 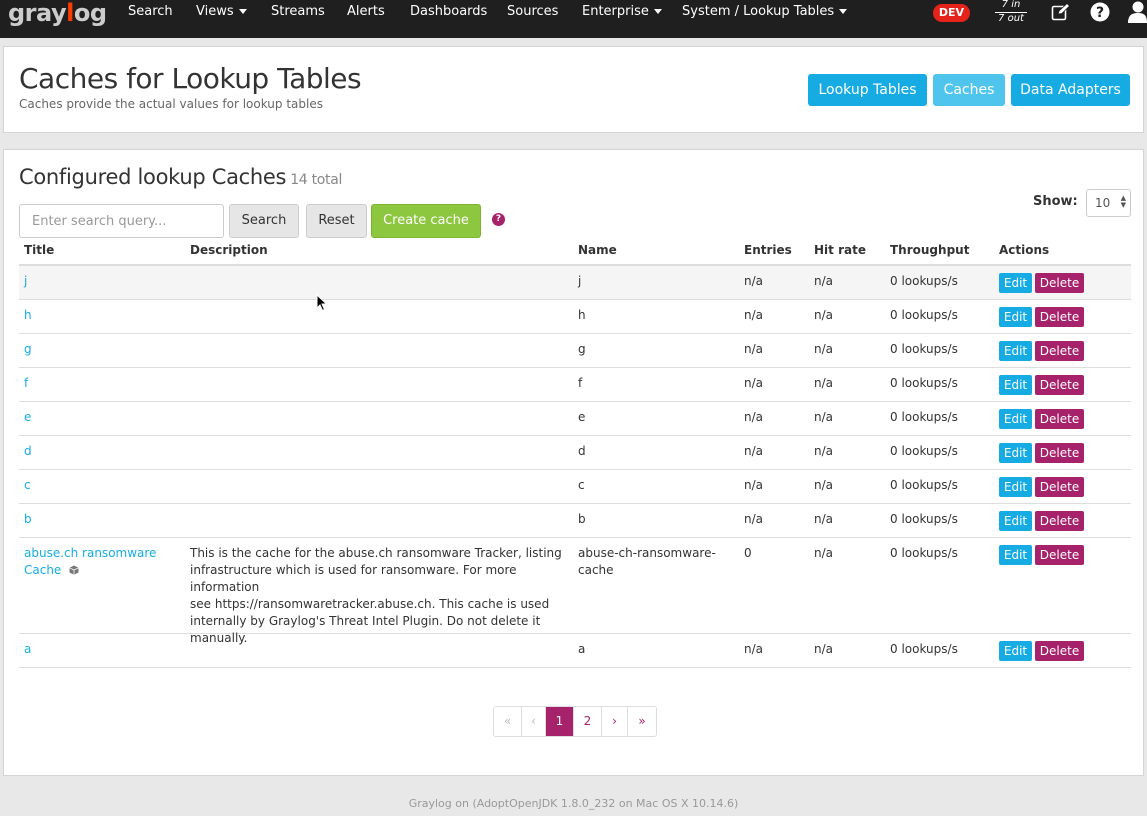 I want to click on page-title: Caches for Lookup Tables, so click(x=190, y=78).